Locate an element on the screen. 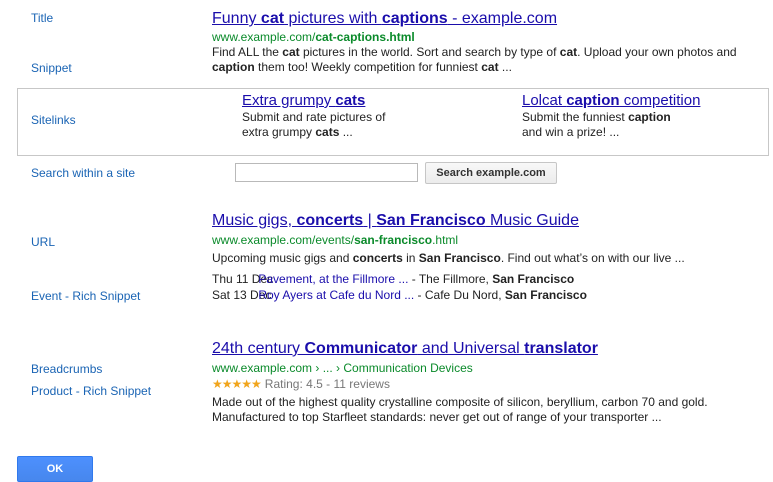  rating-text: Rating: 4.5 - 11 reviews is located at coordinates (327, 384).